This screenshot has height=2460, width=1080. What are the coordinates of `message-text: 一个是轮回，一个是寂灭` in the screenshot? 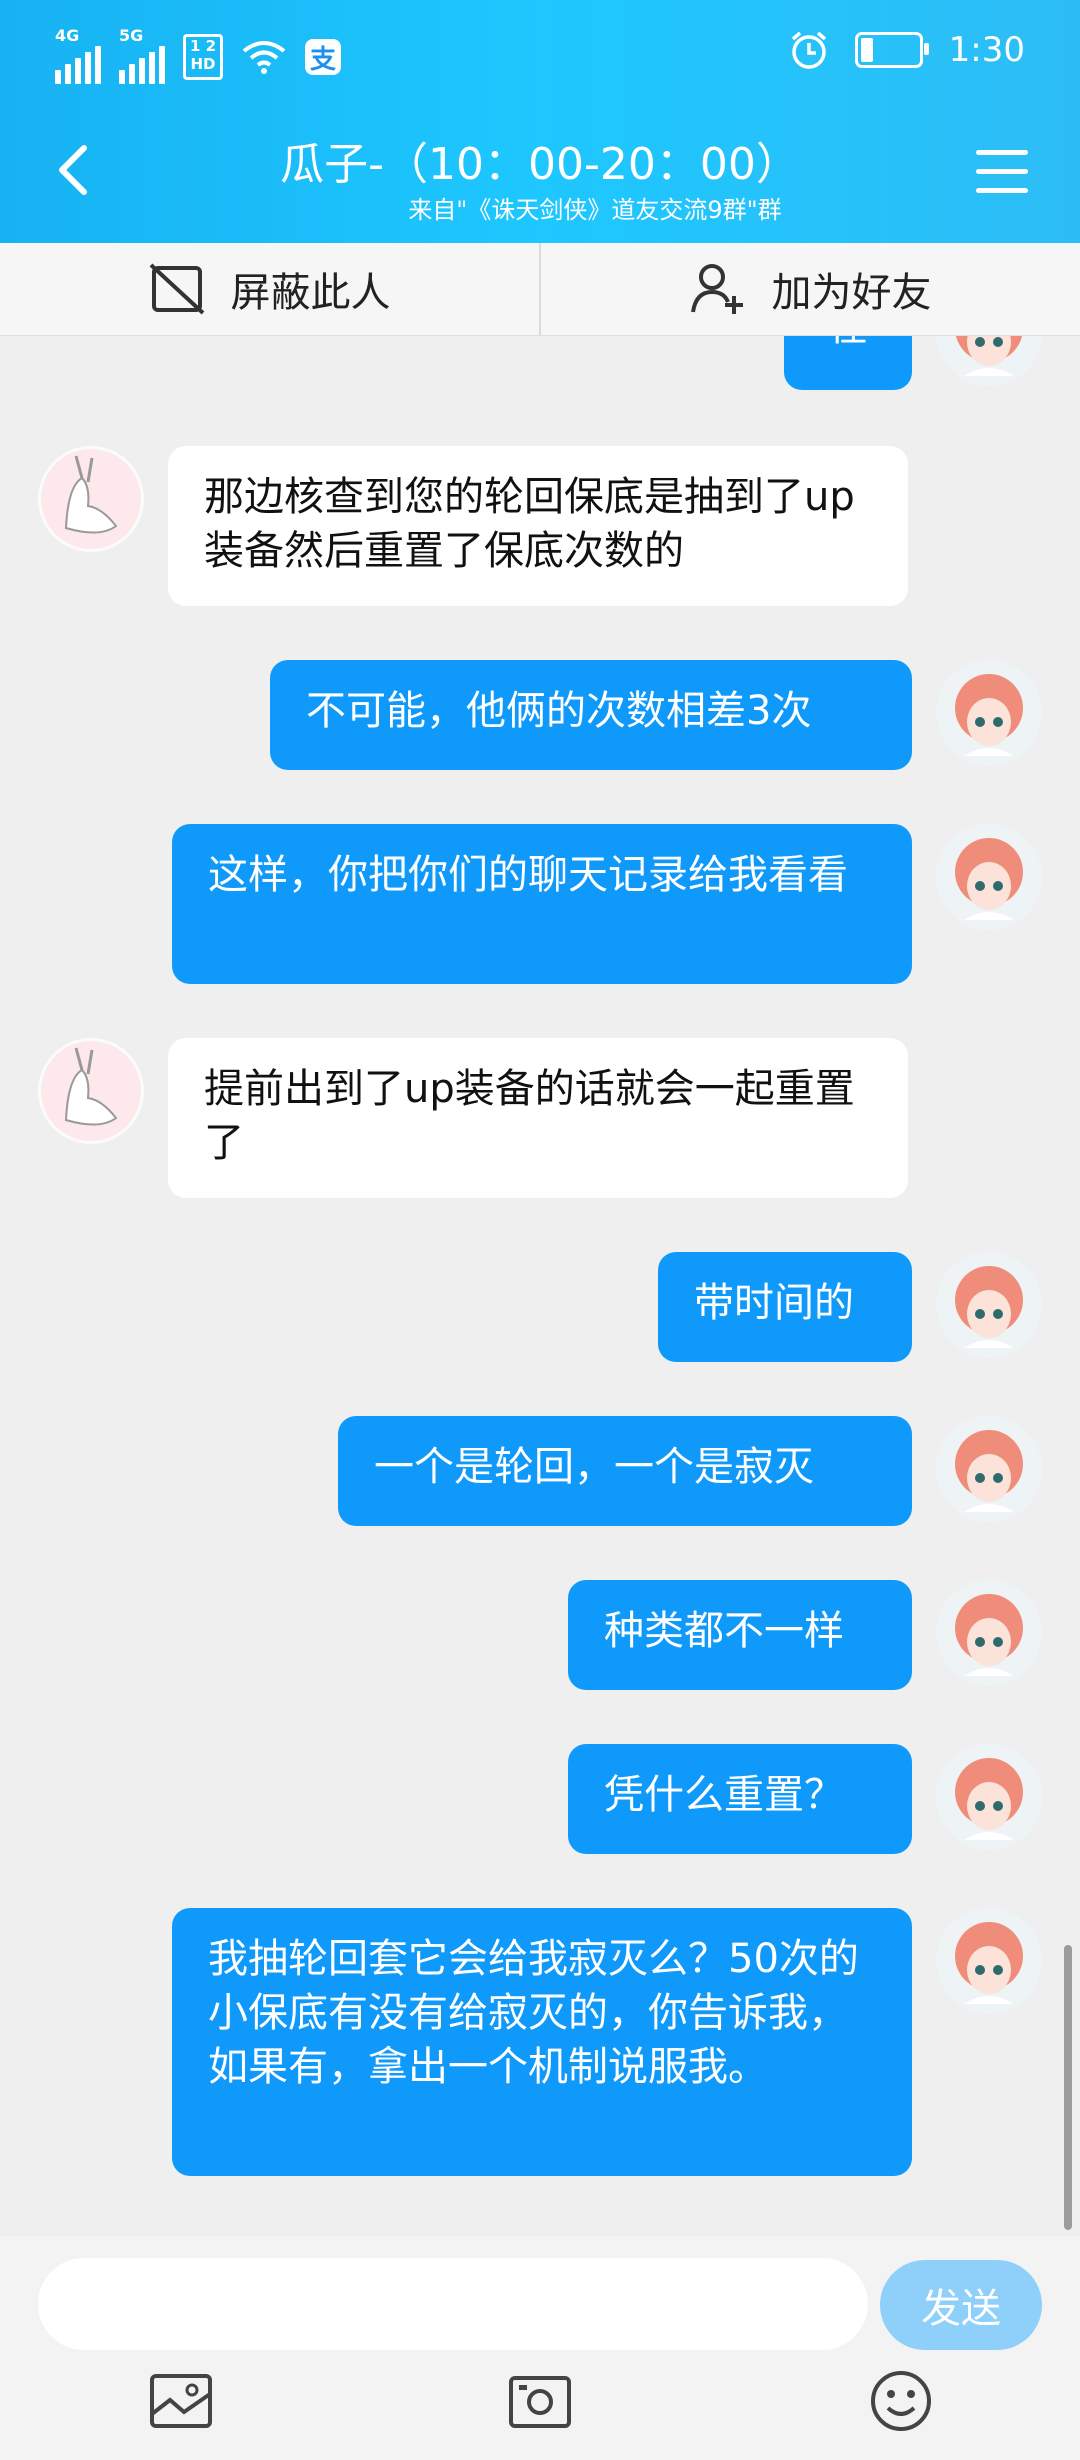 It's located at (594, 1467).